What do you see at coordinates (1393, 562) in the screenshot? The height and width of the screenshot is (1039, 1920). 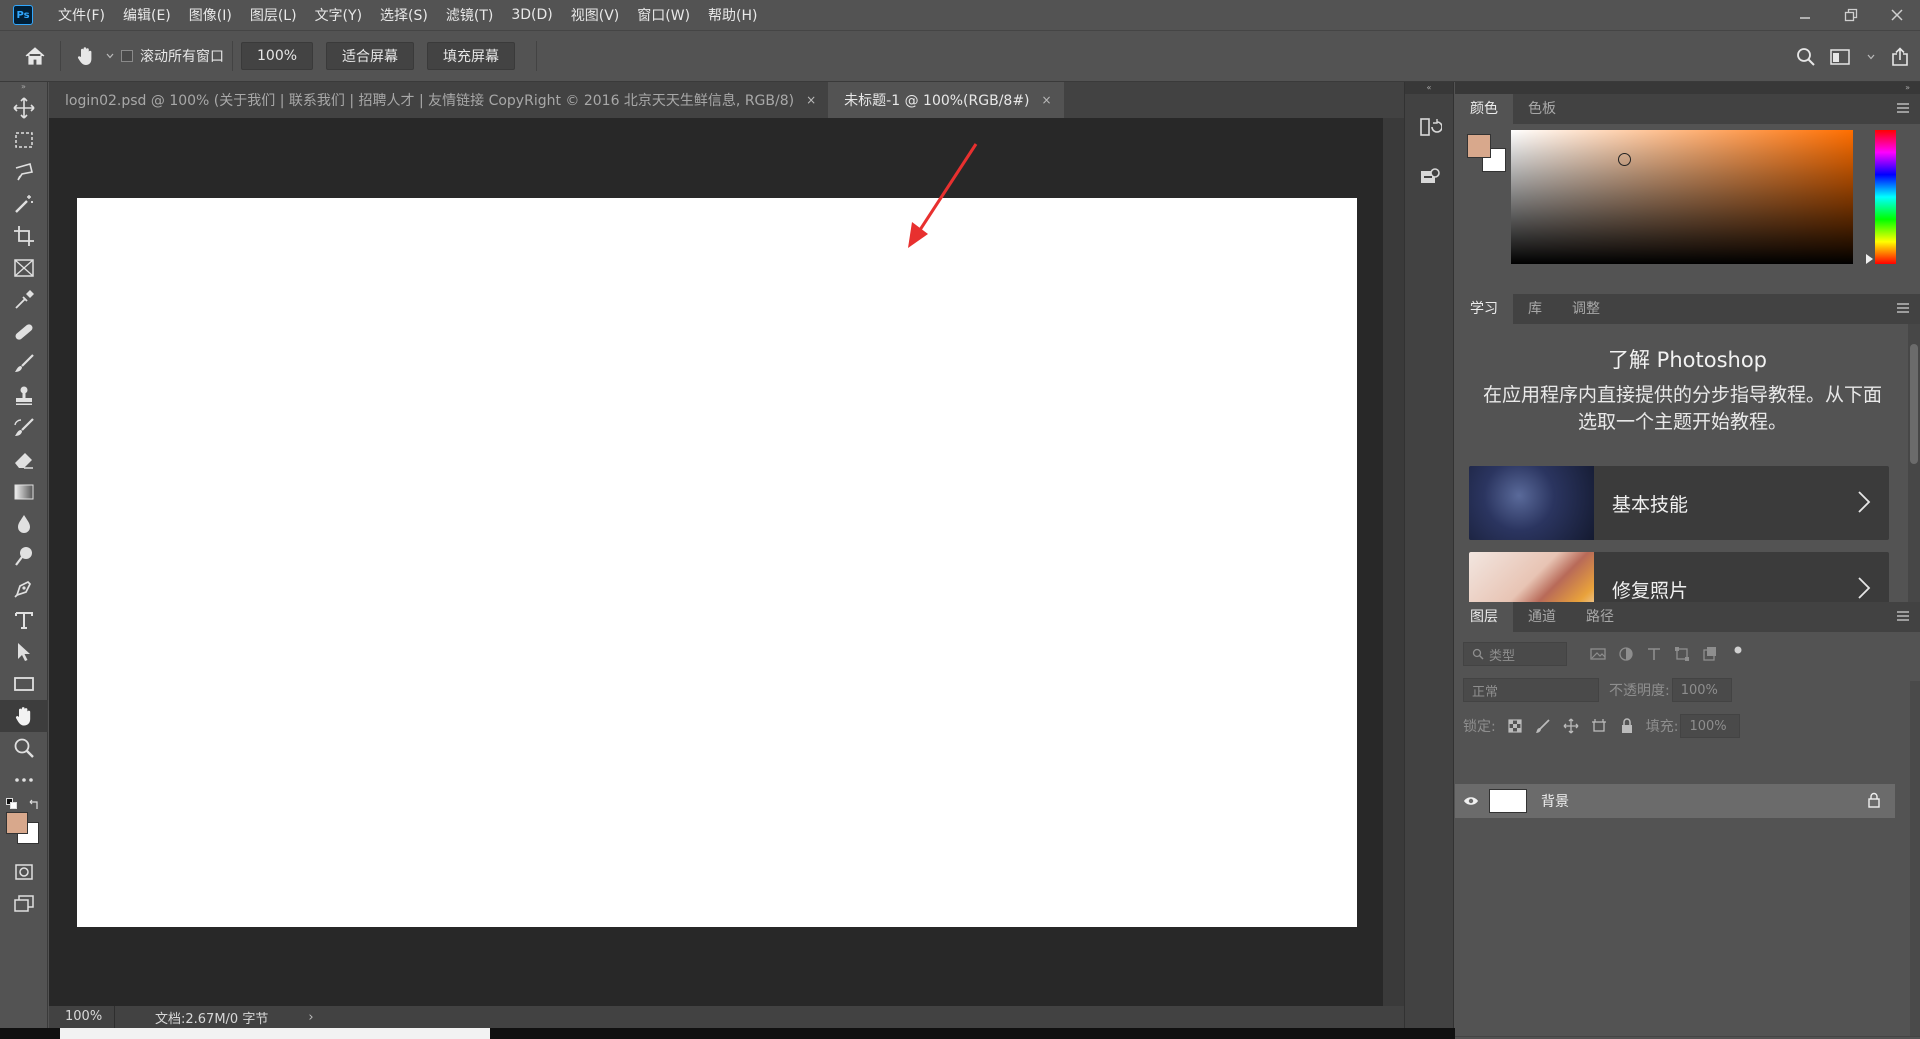 I see `canvas-vertical-scrollbar` at bounding box center [1393, 562].